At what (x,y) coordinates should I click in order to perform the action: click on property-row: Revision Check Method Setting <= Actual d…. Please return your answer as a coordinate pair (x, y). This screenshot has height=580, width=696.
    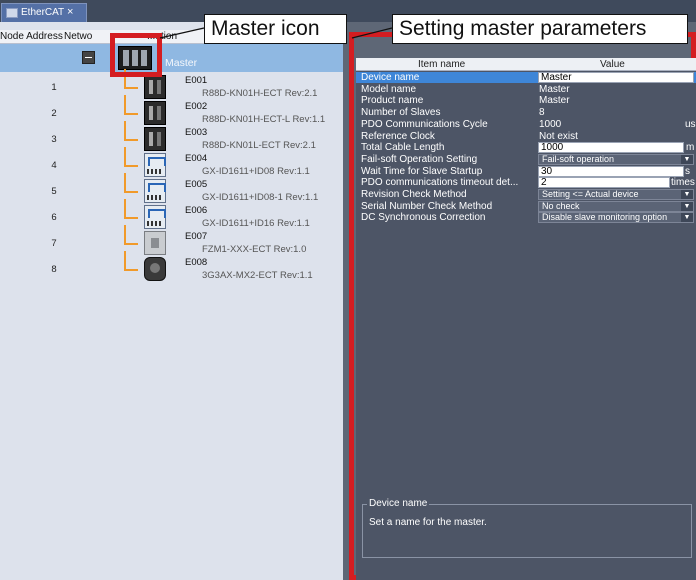
    Looking at the image, I should click on (526, 194).